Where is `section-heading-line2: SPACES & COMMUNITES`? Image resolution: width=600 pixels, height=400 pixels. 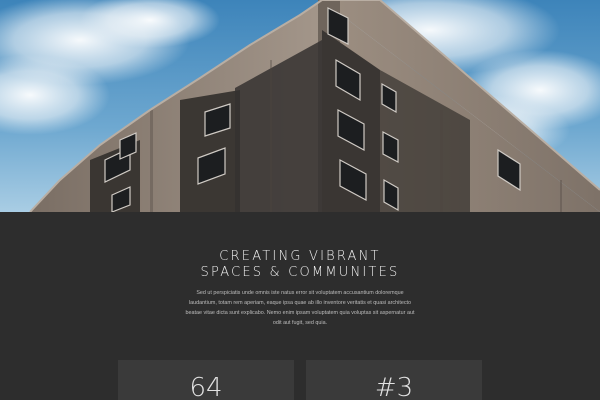
section-heading-line2: SPACES & COMMUNITES is located at coordinates (300, 272).